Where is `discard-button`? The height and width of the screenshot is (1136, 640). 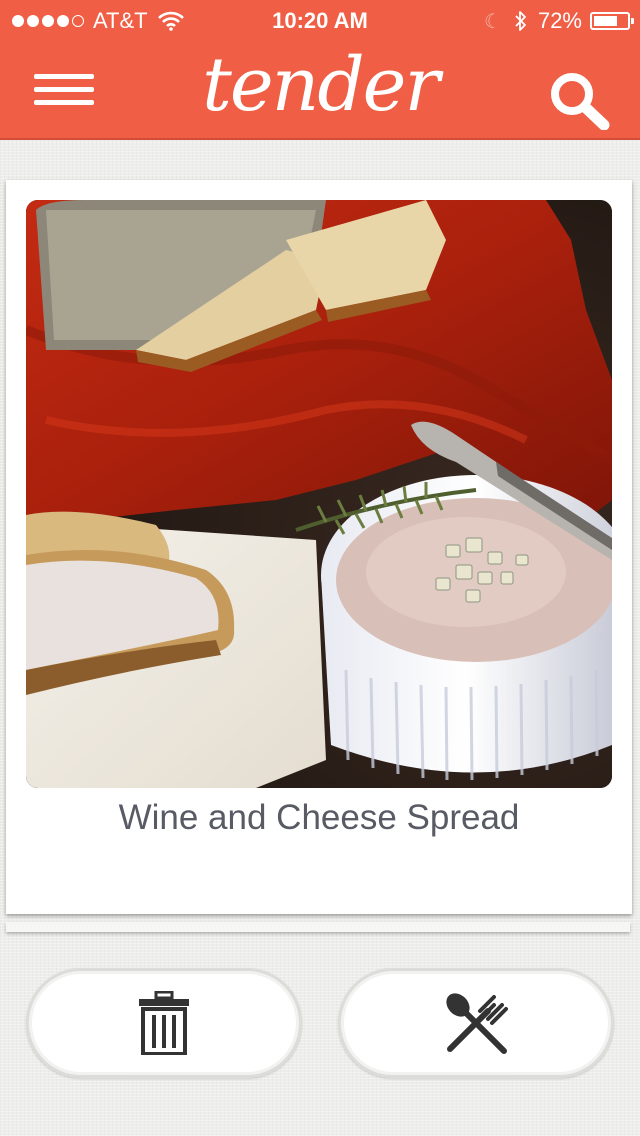 discard-button is located at coordinates (164, 1023).